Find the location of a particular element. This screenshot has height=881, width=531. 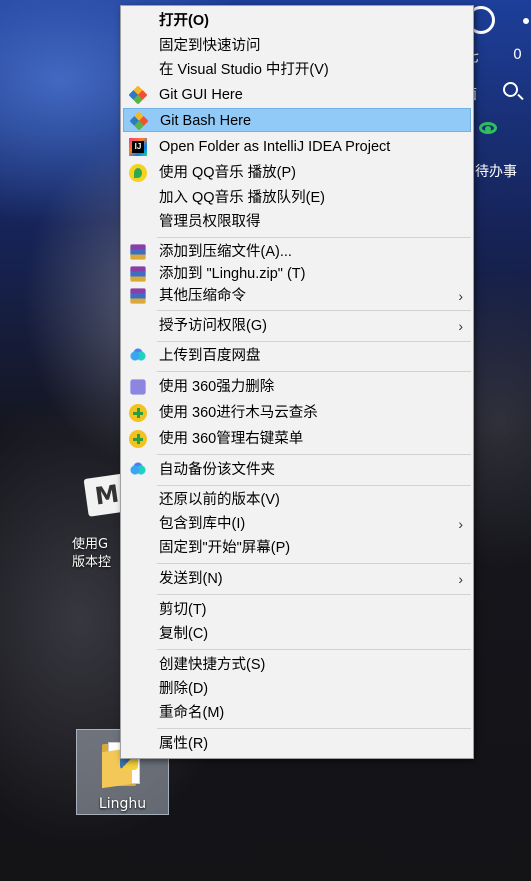

menu-item-label: 添加到 "Linghu.zip" (T) is located at coordinates (232, 274).